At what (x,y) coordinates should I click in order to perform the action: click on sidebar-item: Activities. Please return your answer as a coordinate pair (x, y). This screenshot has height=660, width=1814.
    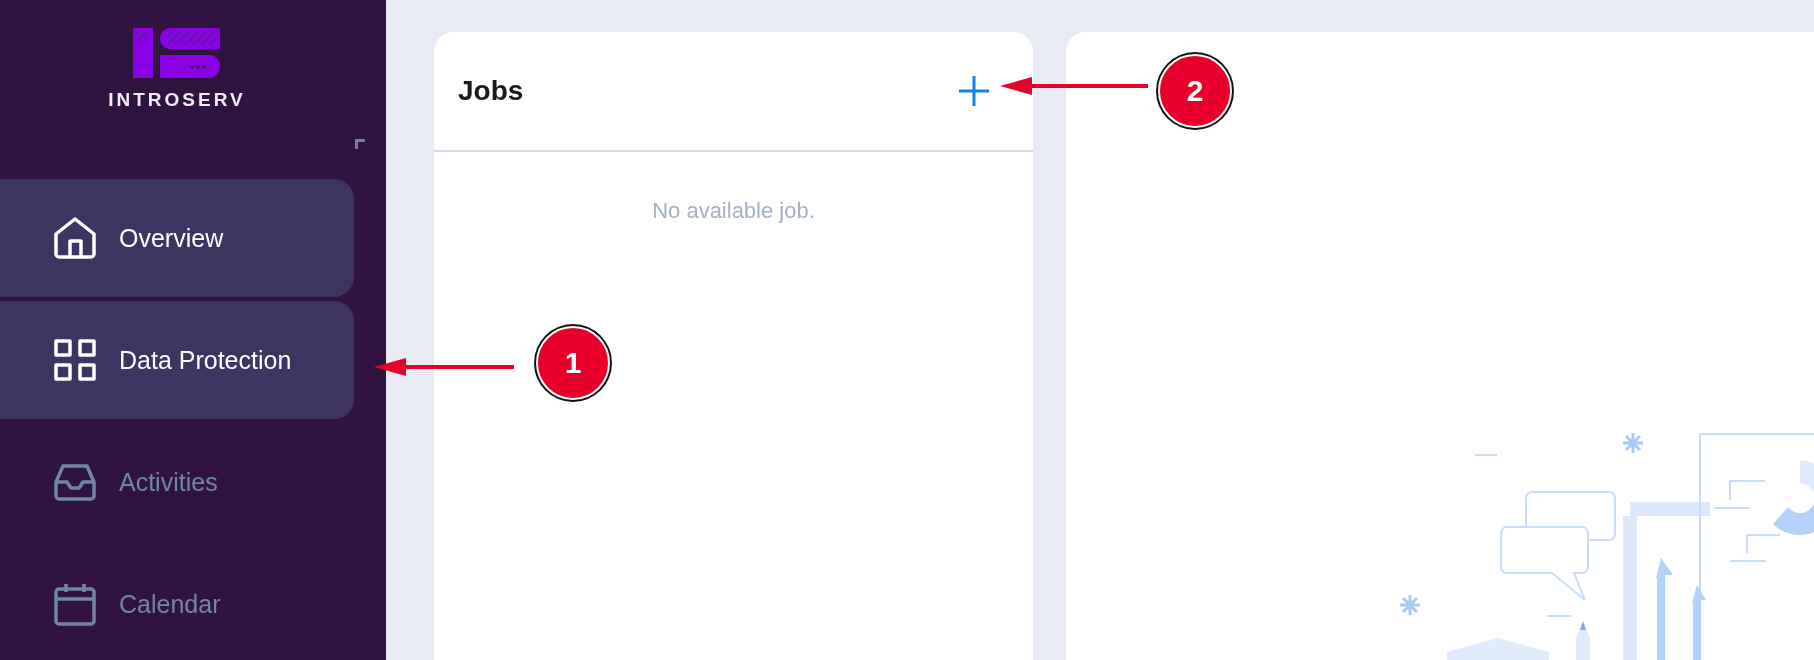
    Looking at the image, I should click on (177, 482).